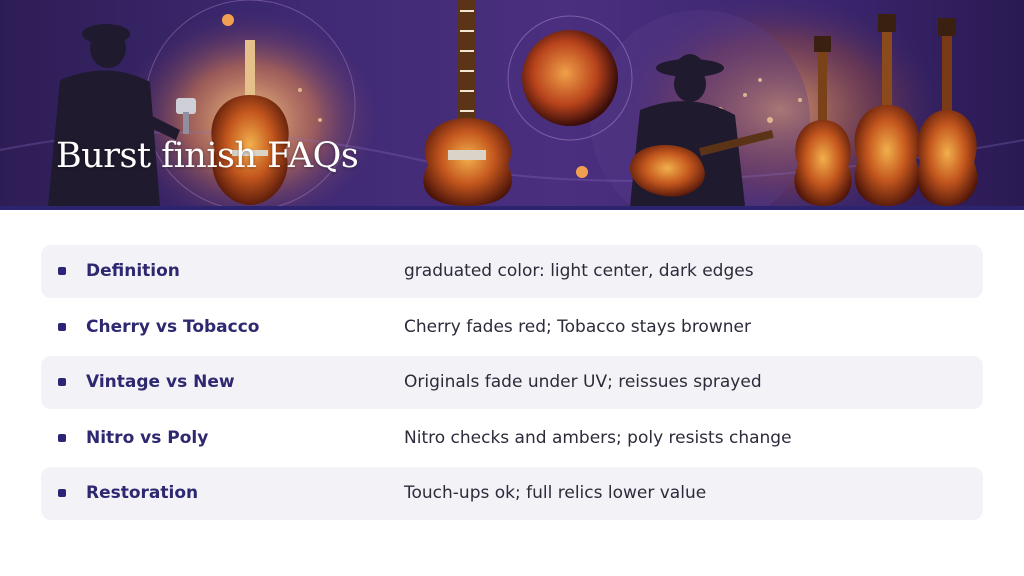  I want to click on page-title: Burst finish FAQs, so click(207, 156).